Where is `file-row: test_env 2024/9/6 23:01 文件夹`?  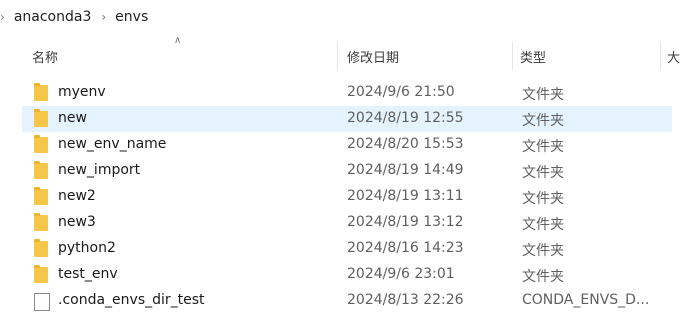 file-row: test_env 2024/9/6 23:01 文件夹 is located at coordinates (347, 275).